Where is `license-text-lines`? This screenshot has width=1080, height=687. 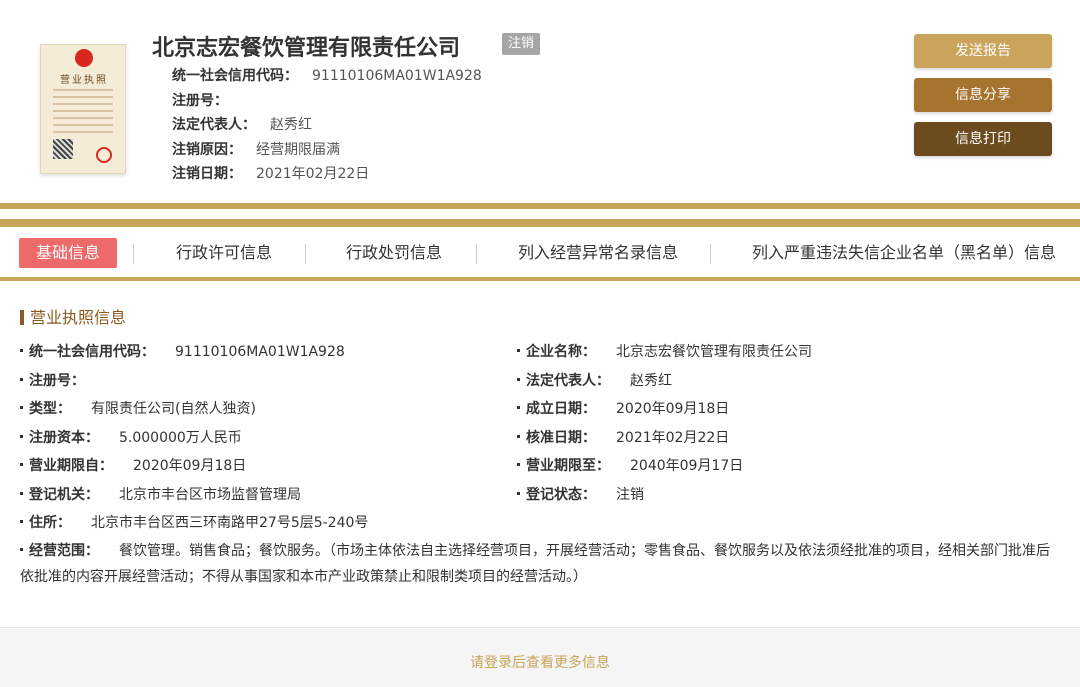 license-text-lines is located at coordinates (83, 113).